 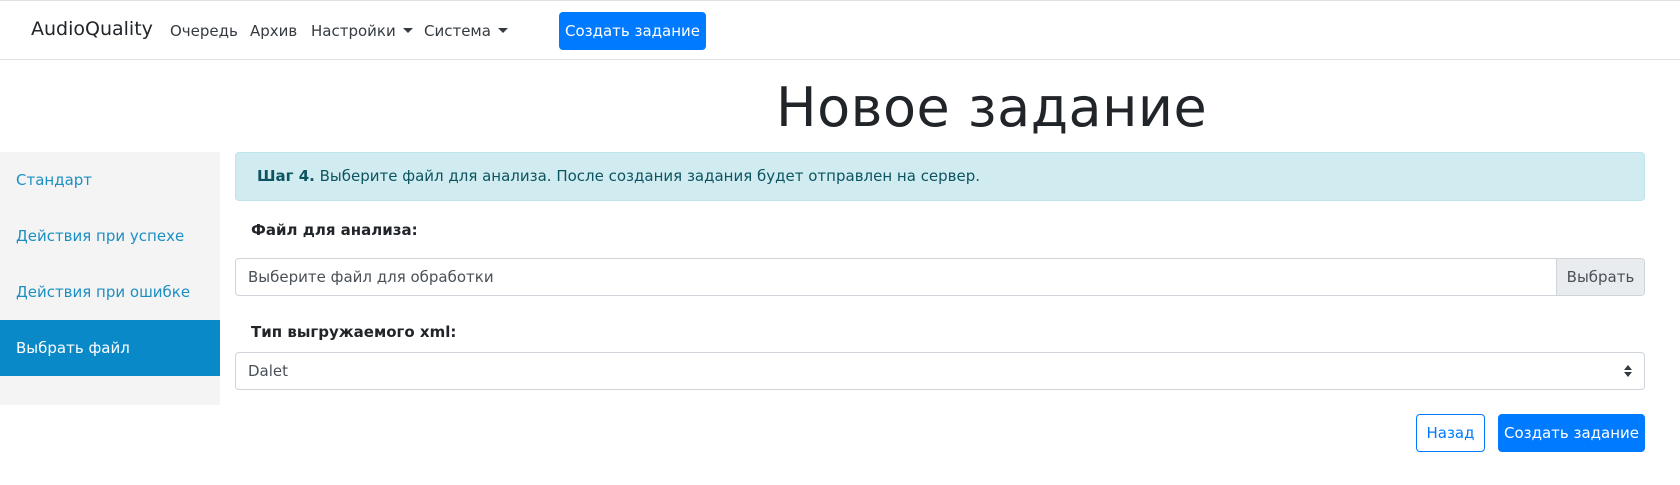 I want to click on xml-type-label: Тип выгружаемого xml:, so click(x=354, y=332).